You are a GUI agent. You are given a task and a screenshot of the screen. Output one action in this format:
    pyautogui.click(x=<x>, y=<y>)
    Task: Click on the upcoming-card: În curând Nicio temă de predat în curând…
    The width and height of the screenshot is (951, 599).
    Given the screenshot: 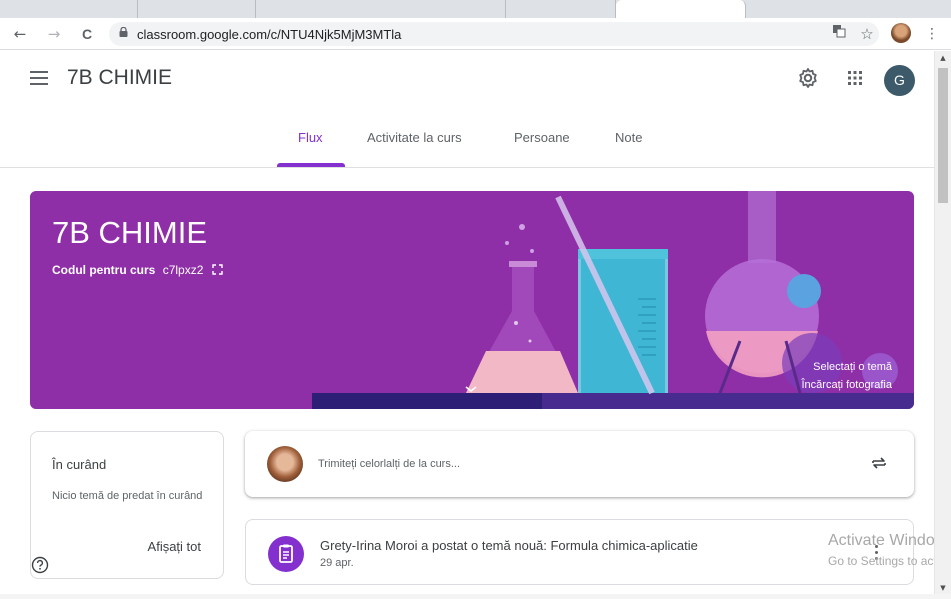 What is the action you would take?
    pyautogui.click(x=127, y=505)
    